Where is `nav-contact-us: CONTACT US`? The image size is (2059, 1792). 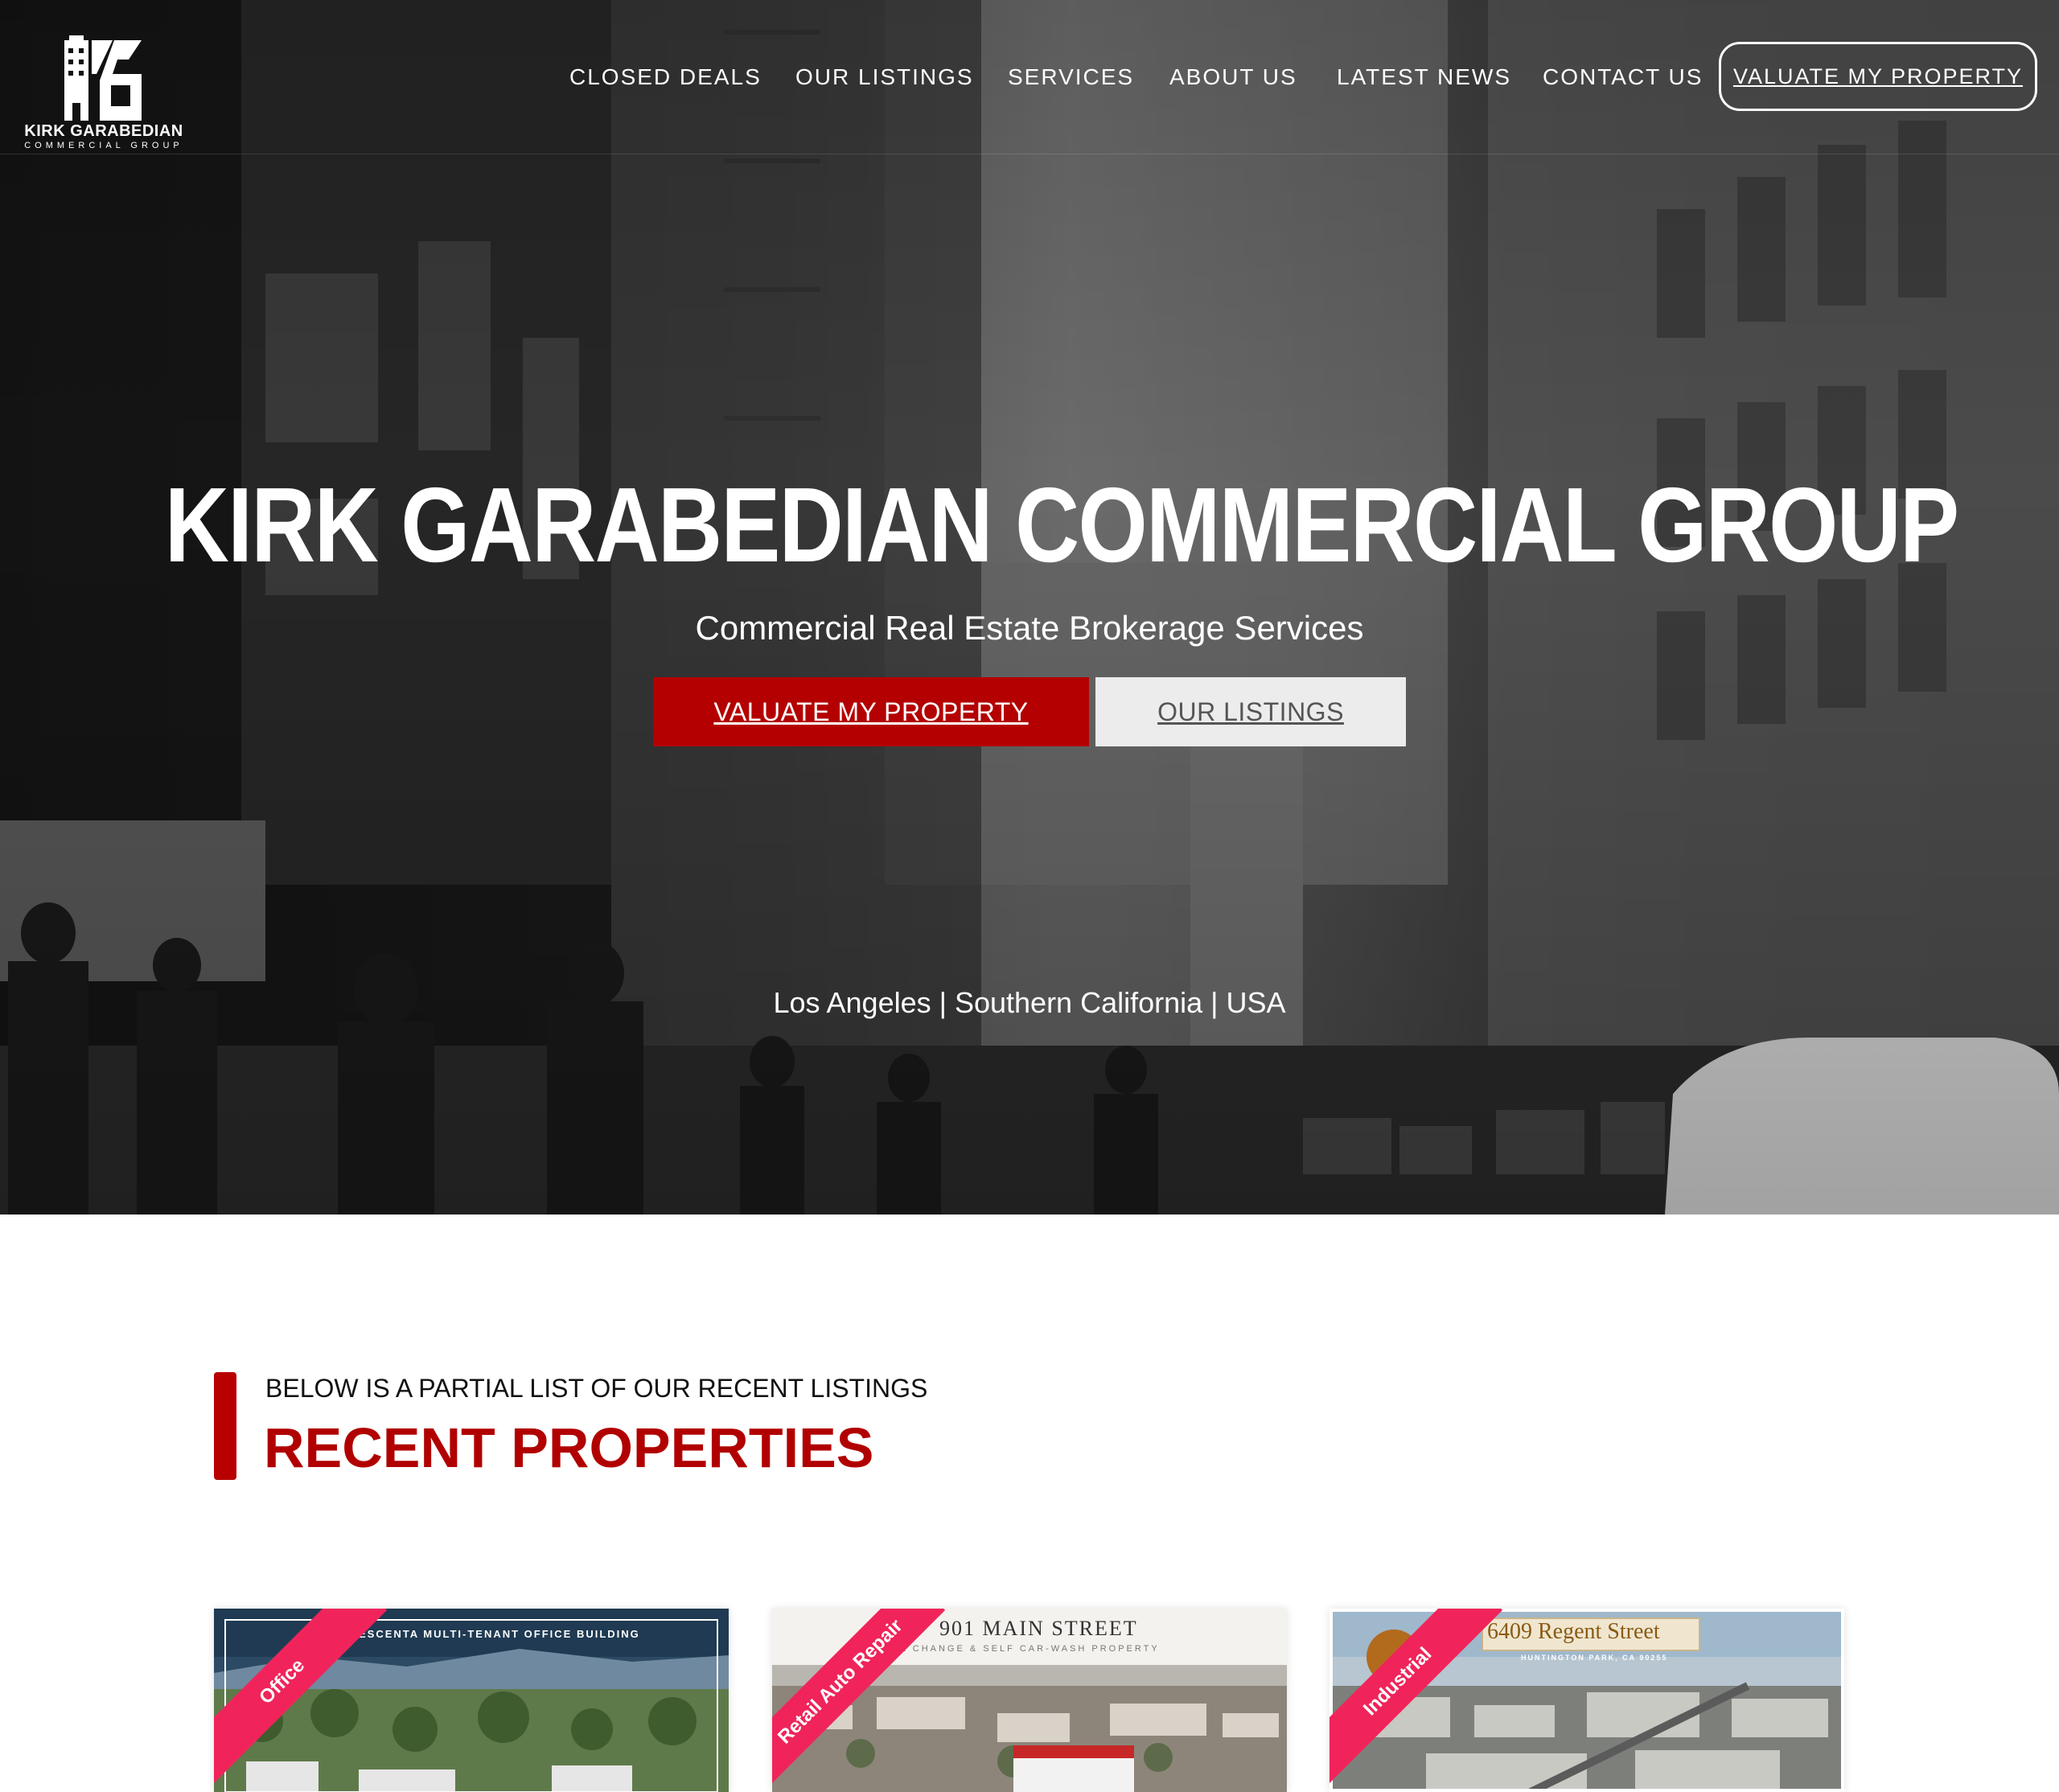 nav-contact-us: CONTACT US is located at coordinates (1623, 77).